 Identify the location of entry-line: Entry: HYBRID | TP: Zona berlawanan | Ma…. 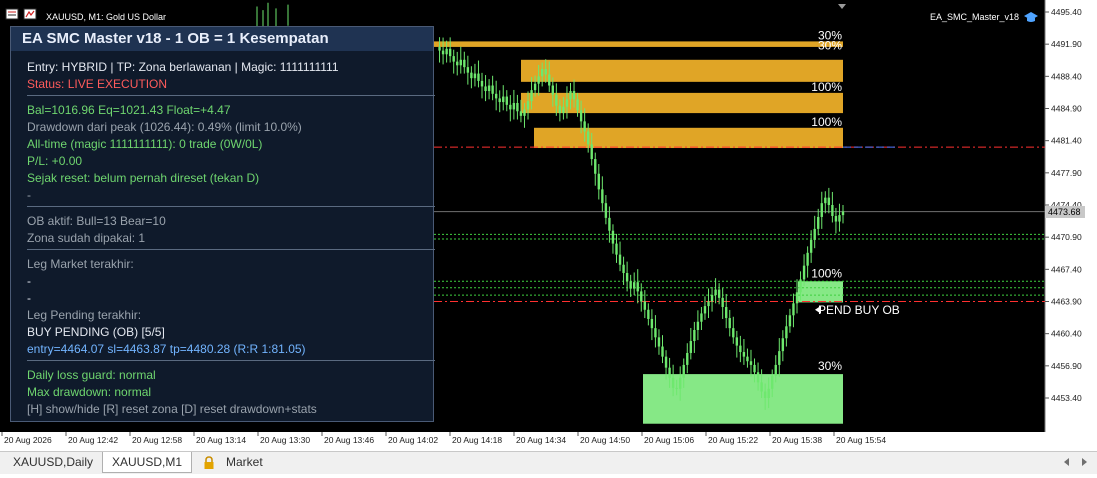
(183, 67).